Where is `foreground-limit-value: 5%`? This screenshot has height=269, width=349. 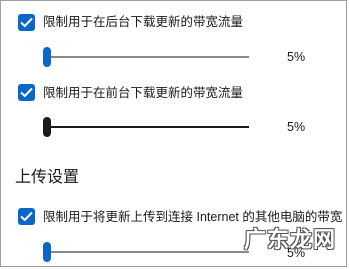 foreground-limit-value: 5% is located at coordinates (296, 127).